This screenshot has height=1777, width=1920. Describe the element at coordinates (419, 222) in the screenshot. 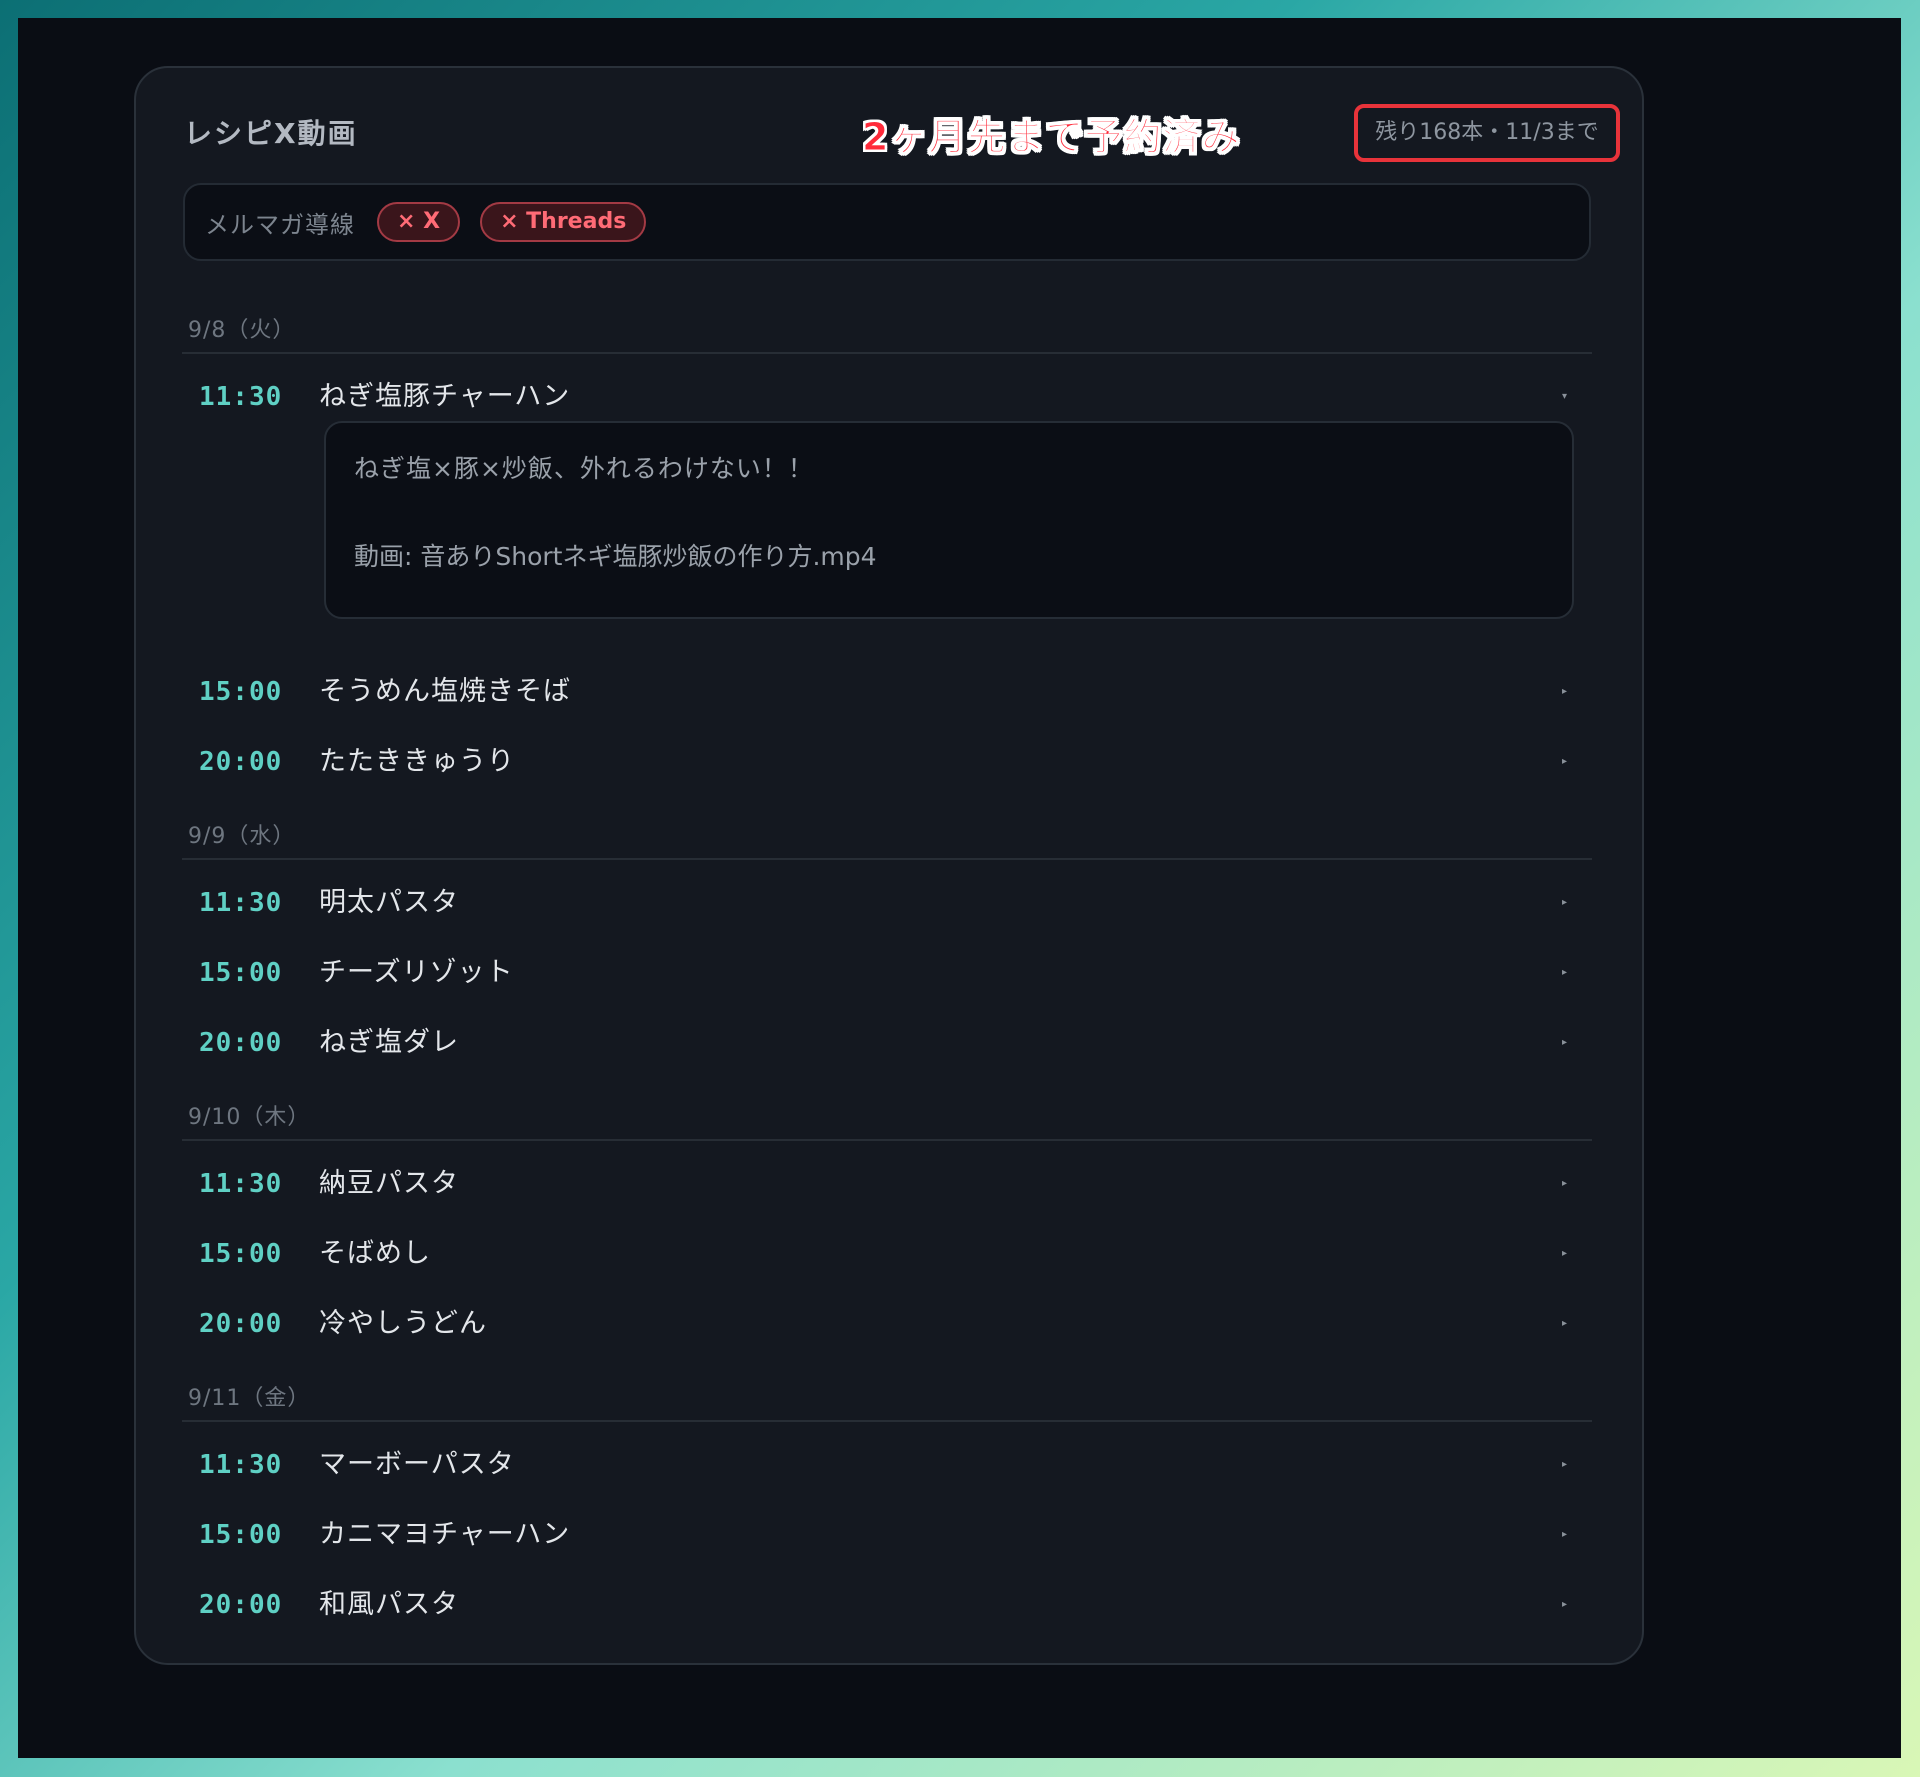

I see `chip-remove-x: × X` at that location.